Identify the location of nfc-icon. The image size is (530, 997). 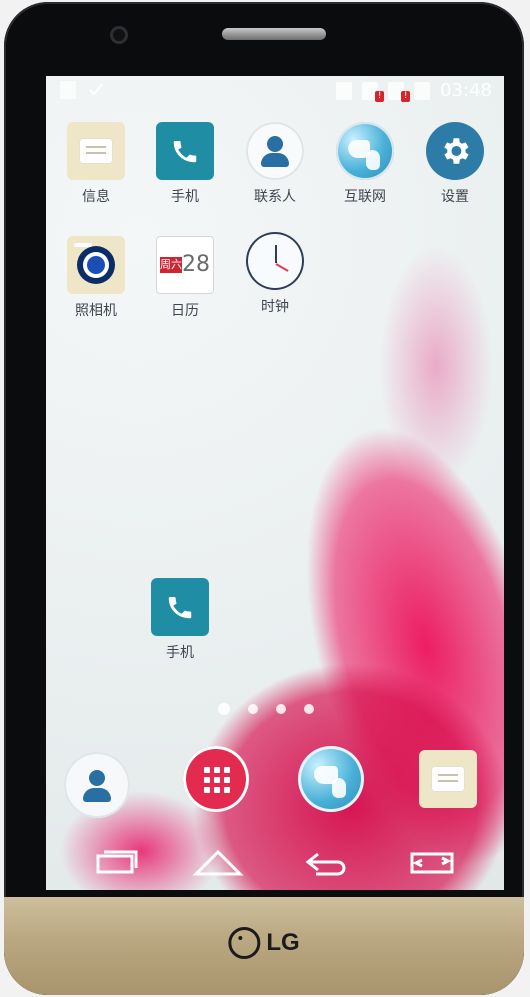
(344, 90).